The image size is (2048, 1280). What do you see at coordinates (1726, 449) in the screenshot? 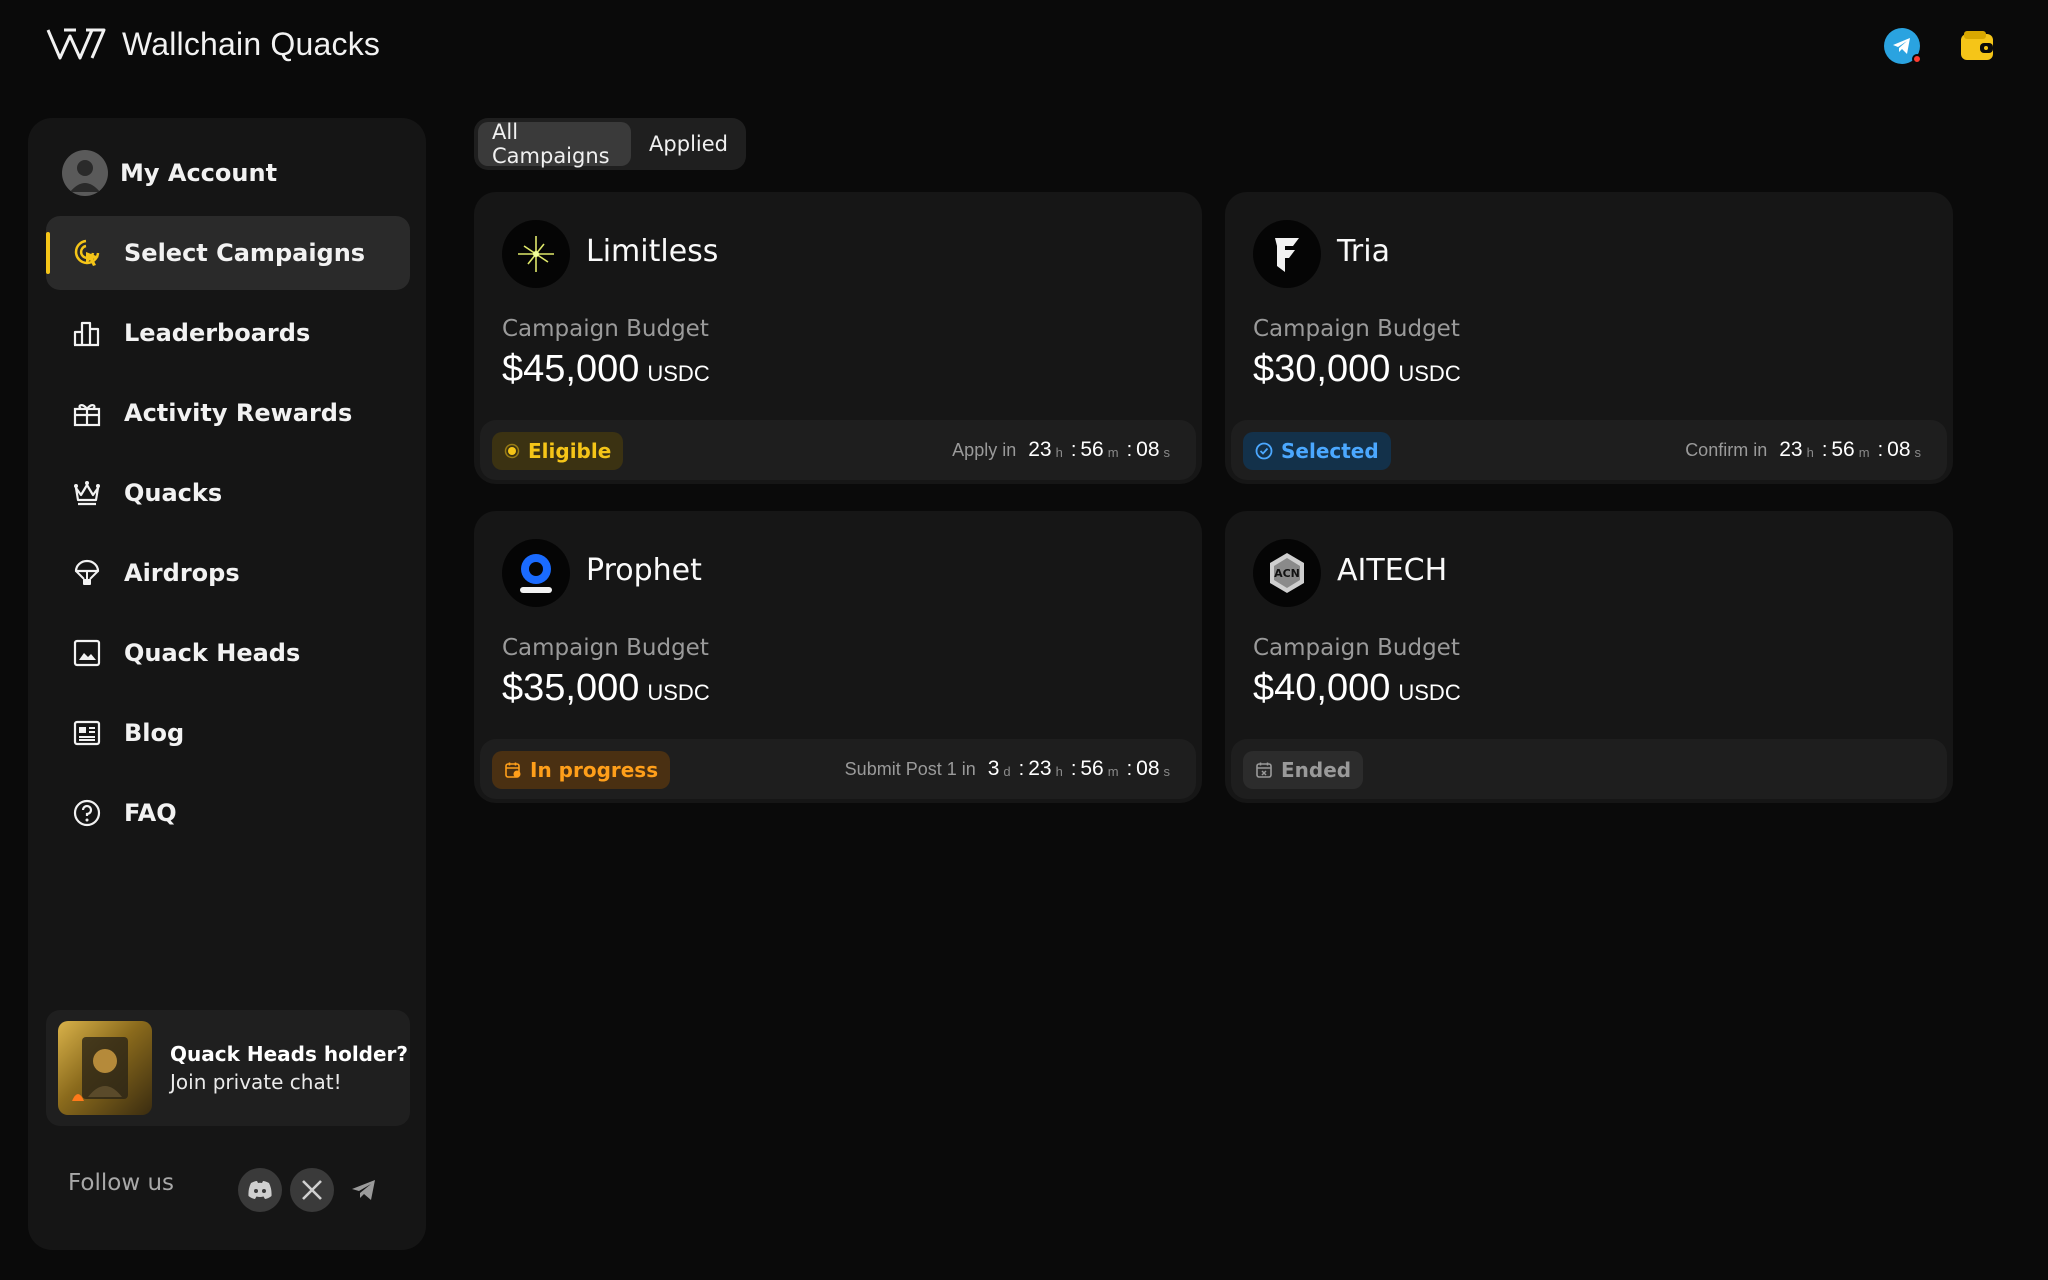
I see `timer-label: Confirm in` at bounding box center [1726, 449].